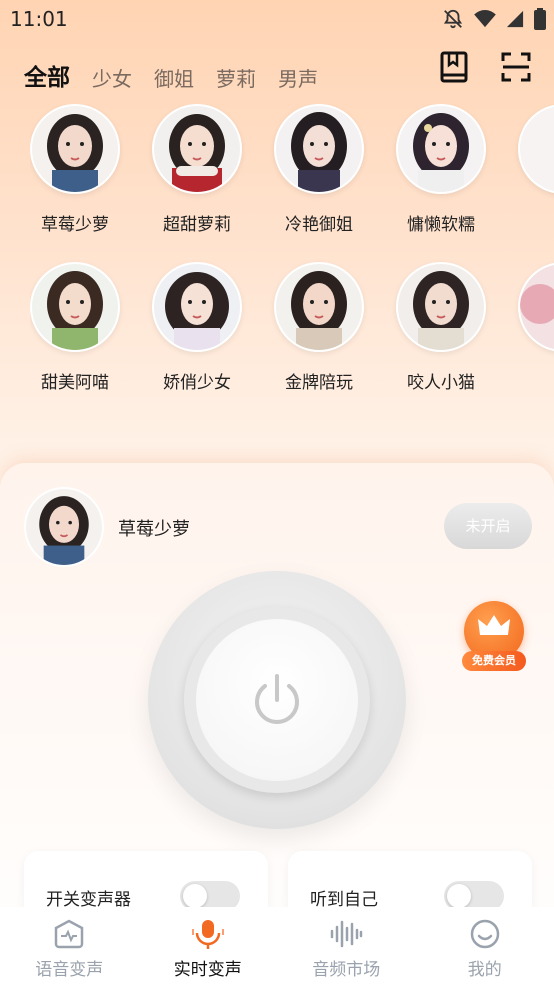  I want to click on voice-name: 超甜萝莉, so click(197, 225).